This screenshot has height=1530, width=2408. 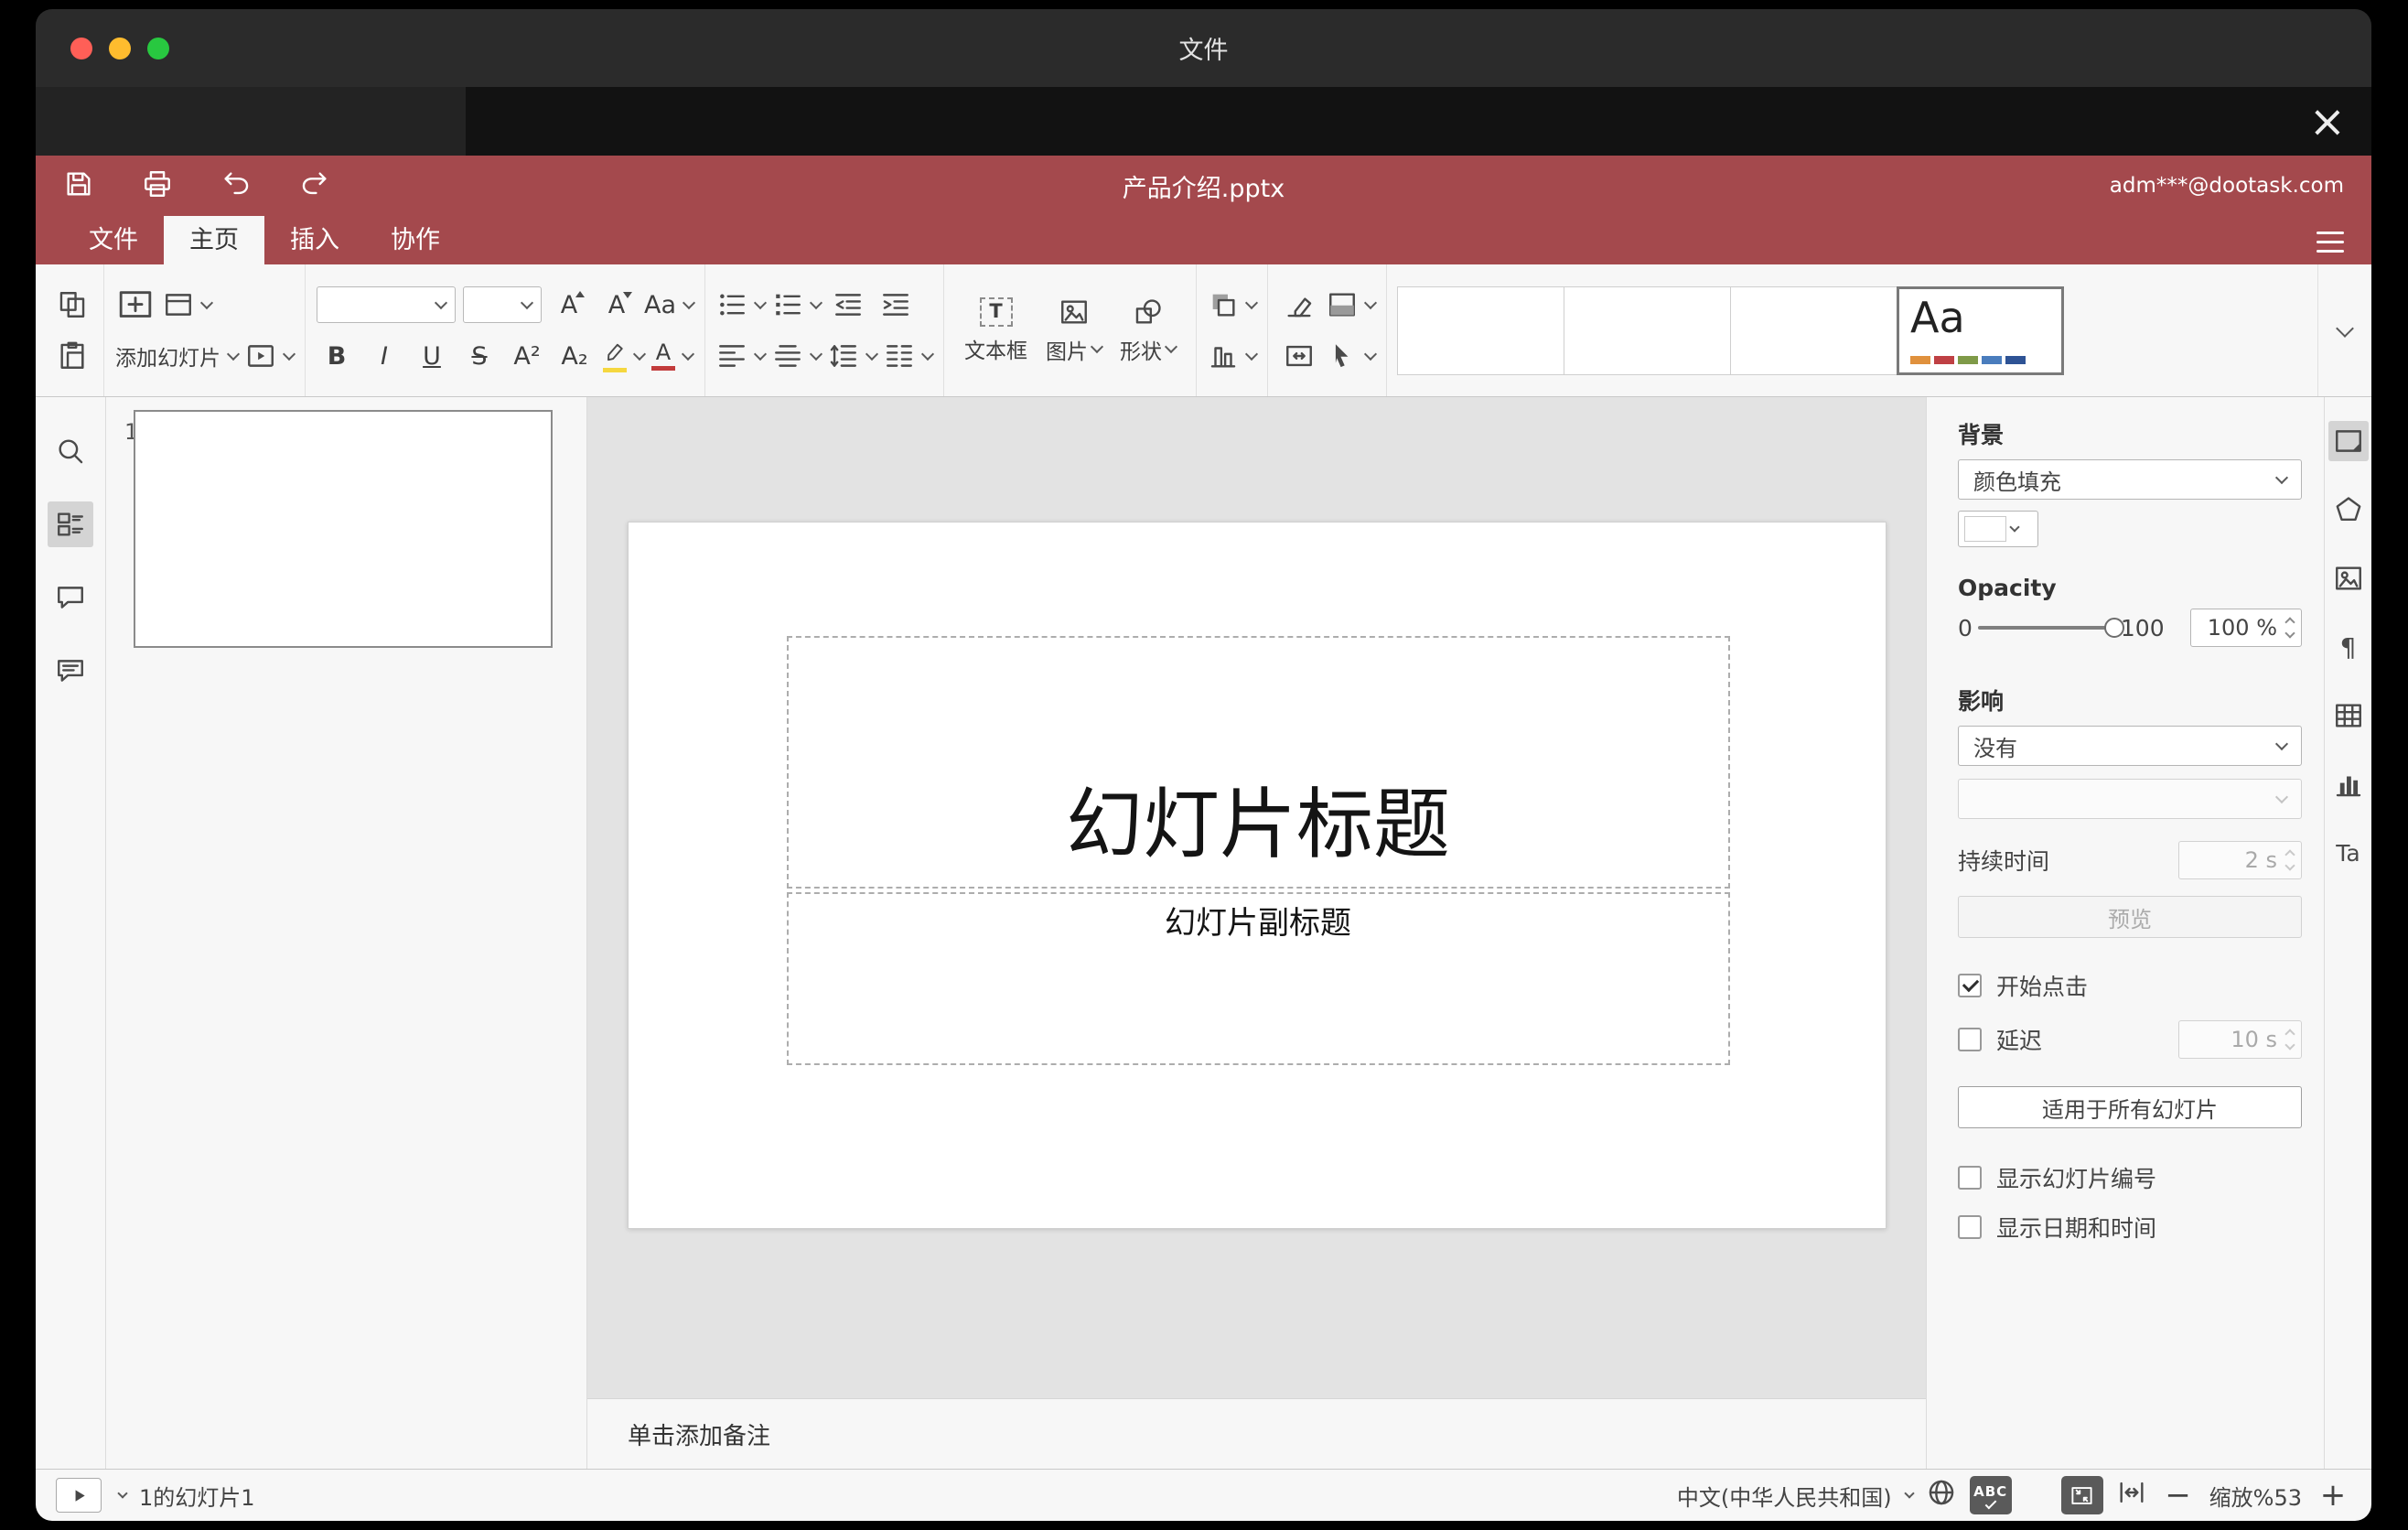 I want to click on align-shapes-button, so click(x=1233, y=356).